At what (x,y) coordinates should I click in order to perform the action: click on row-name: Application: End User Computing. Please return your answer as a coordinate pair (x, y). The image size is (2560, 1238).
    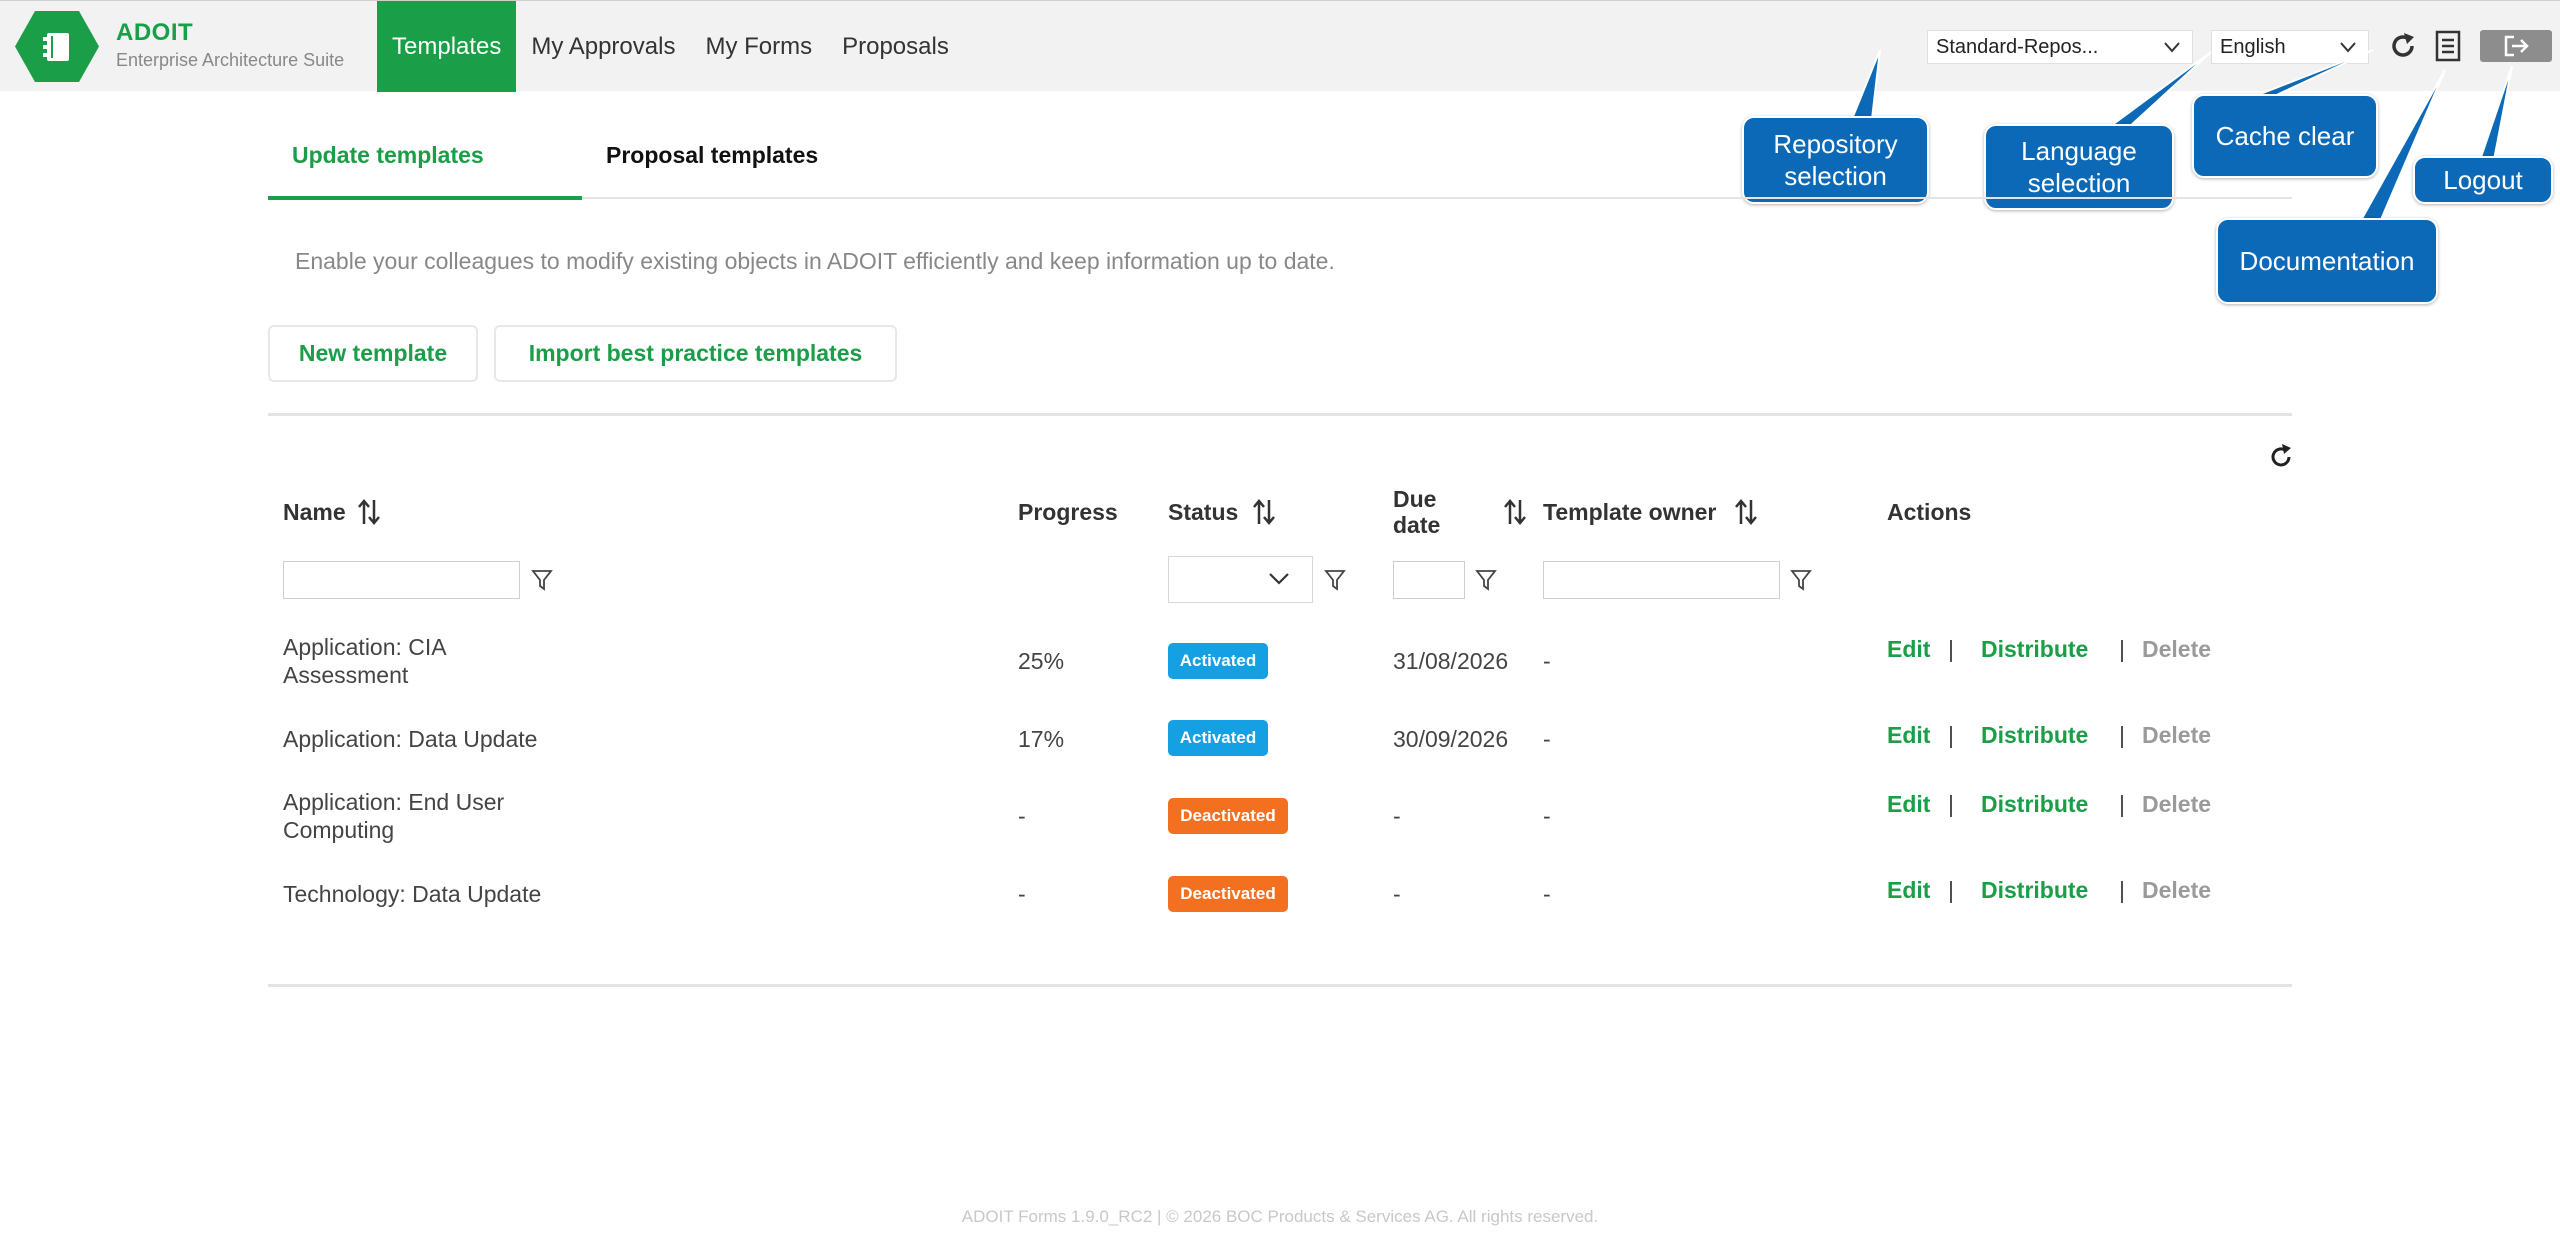
    Looking at the image, I should click on (394, 816).